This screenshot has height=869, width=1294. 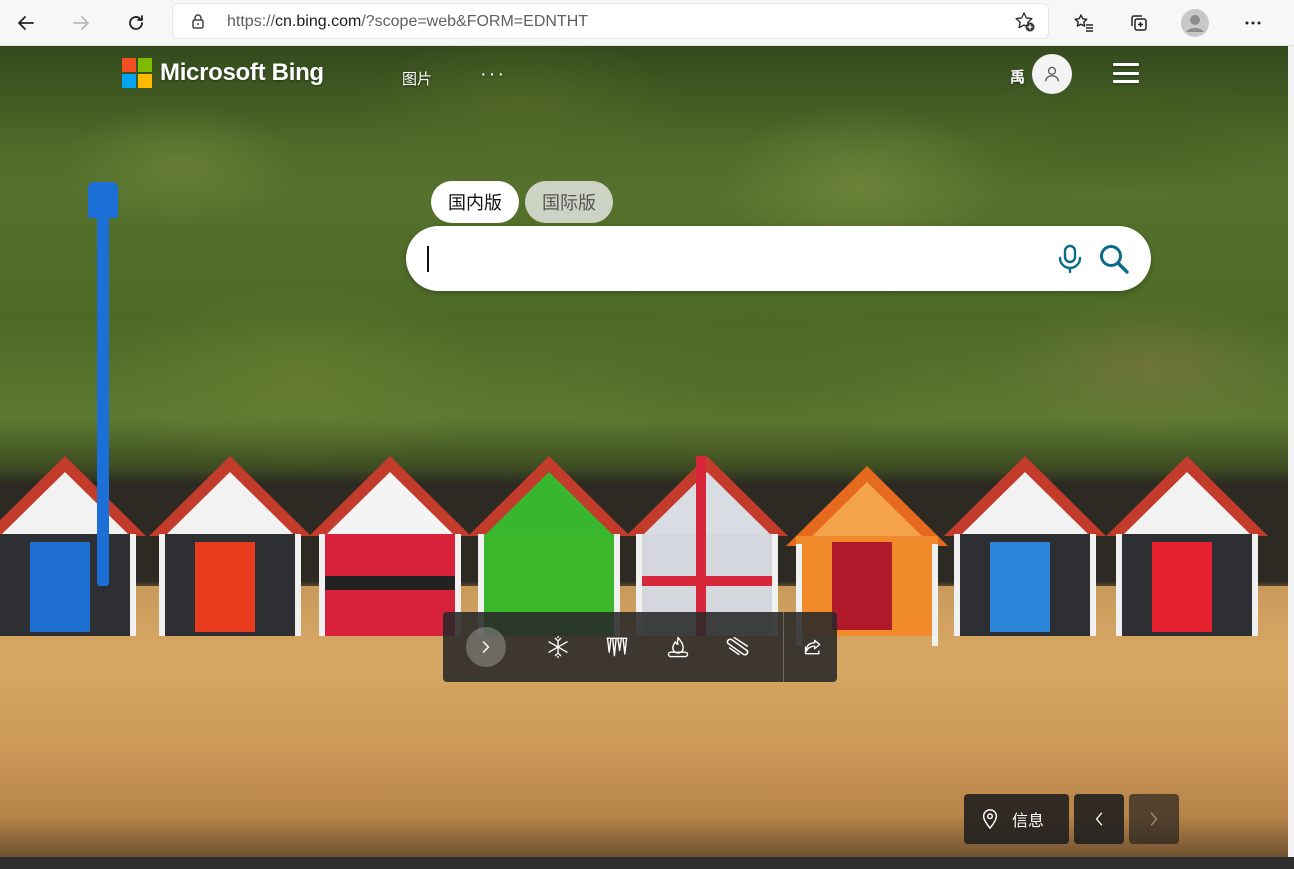 What do you see at coordinates (1028, 821) in the screenshot?
I see `info-label: 信息` at bounding box center [1028, 821].